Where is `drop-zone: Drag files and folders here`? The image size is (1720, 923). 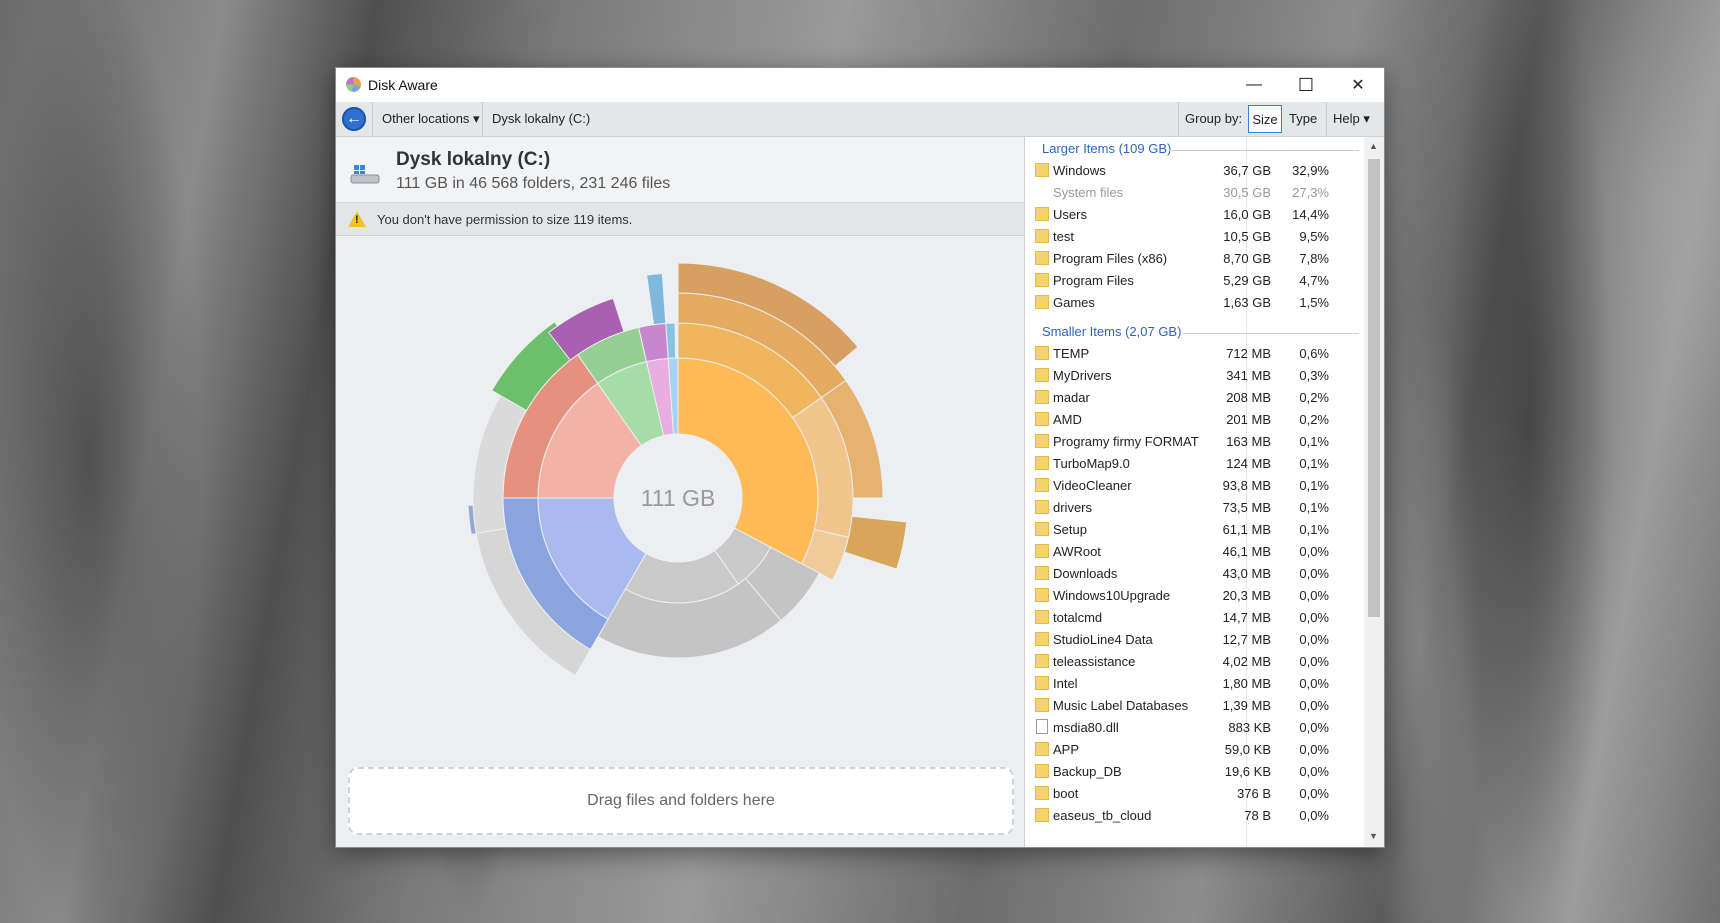 drop-zone: Drag files and folders here is located at coordinates (681, 801).